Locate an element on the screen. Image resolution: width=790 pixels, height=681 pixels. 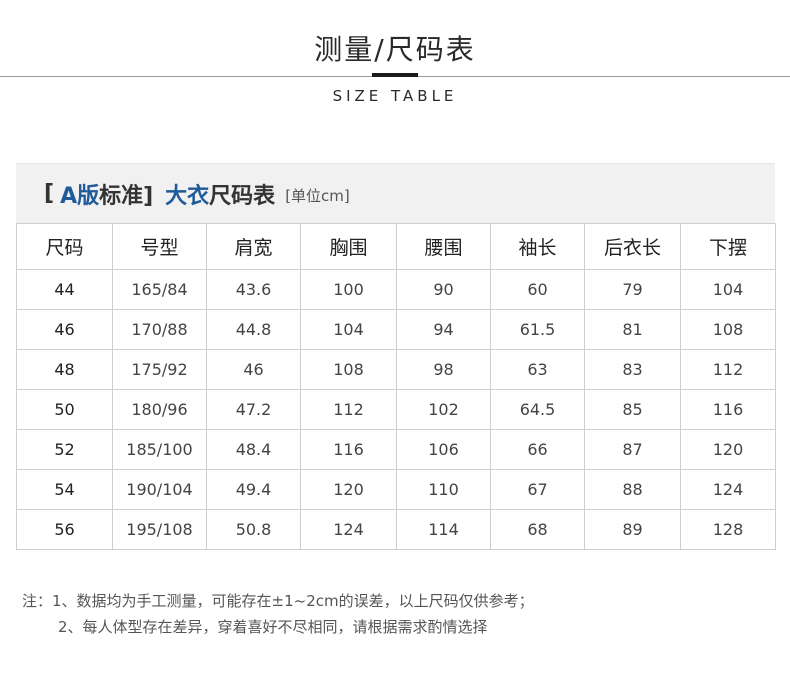
table-row: 54 190/104 49.4 120 110 67 88 124 is located at coordinates (396, 489).